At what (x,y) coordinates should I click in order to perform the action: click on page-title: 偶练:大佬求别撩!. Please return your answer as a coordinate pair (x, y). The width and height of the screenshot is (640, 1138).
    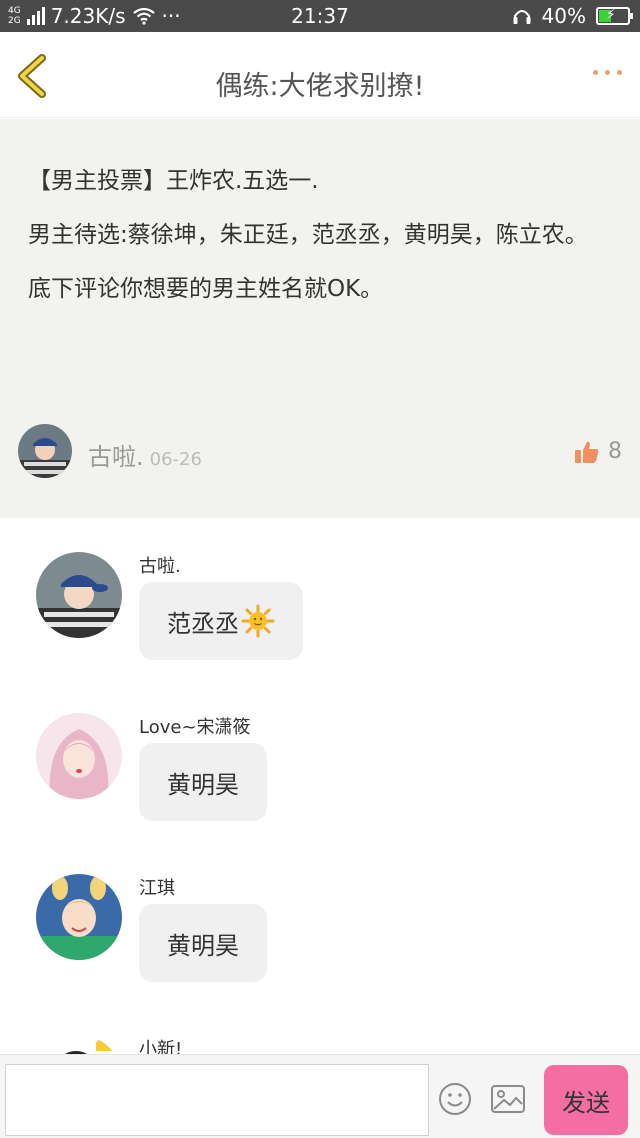
    Looking at the image, I should click on (320, 86).